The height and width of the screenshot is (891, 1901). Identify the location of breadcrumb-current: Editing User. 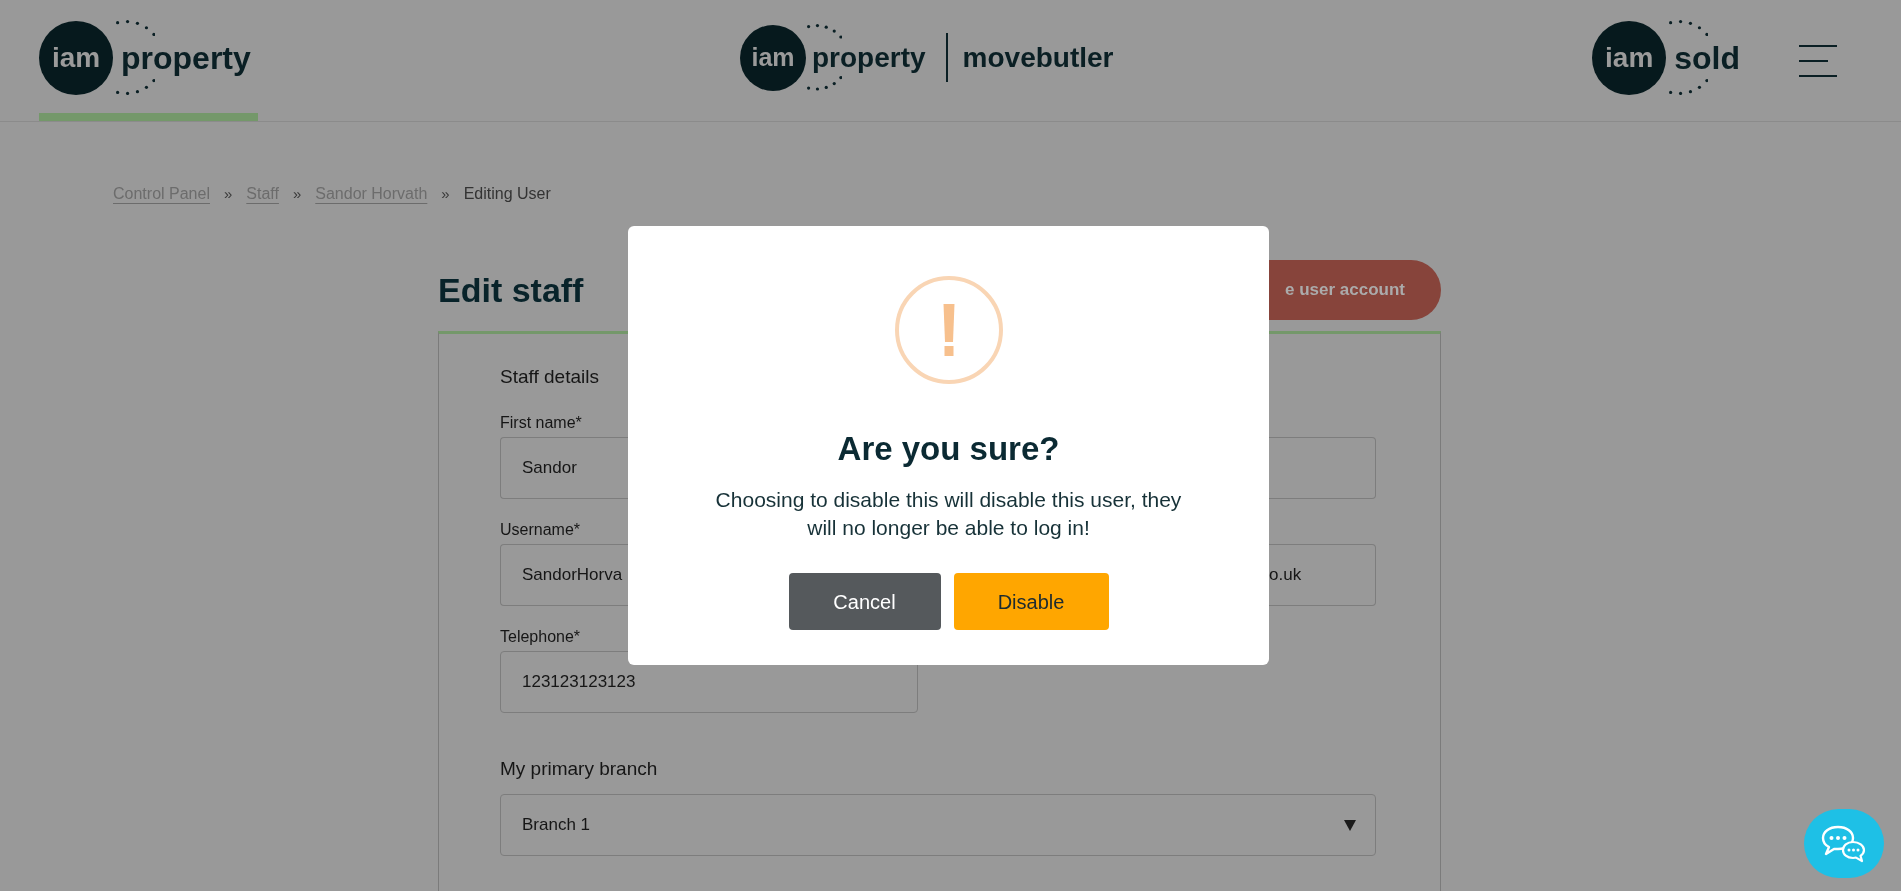
(507, 194).